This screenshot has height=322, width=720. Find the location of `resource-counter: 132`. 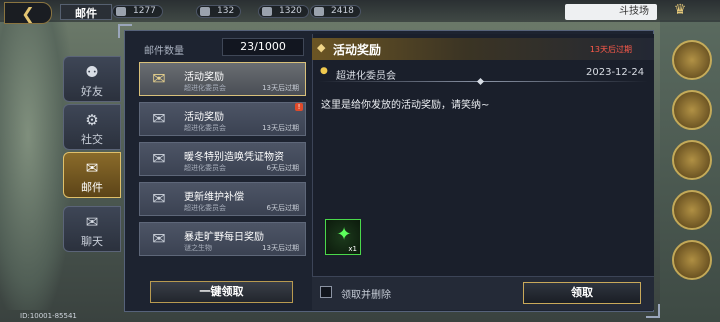

resource-counter: 132 is located at coordinates (219, 11).